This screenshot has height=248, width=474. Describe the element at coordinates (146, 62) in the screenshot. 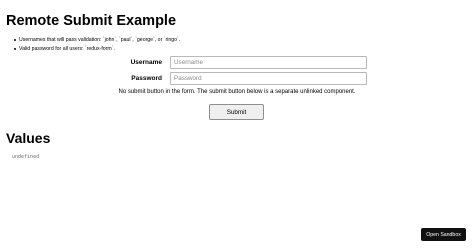

I see `username-label: Username` at that location.